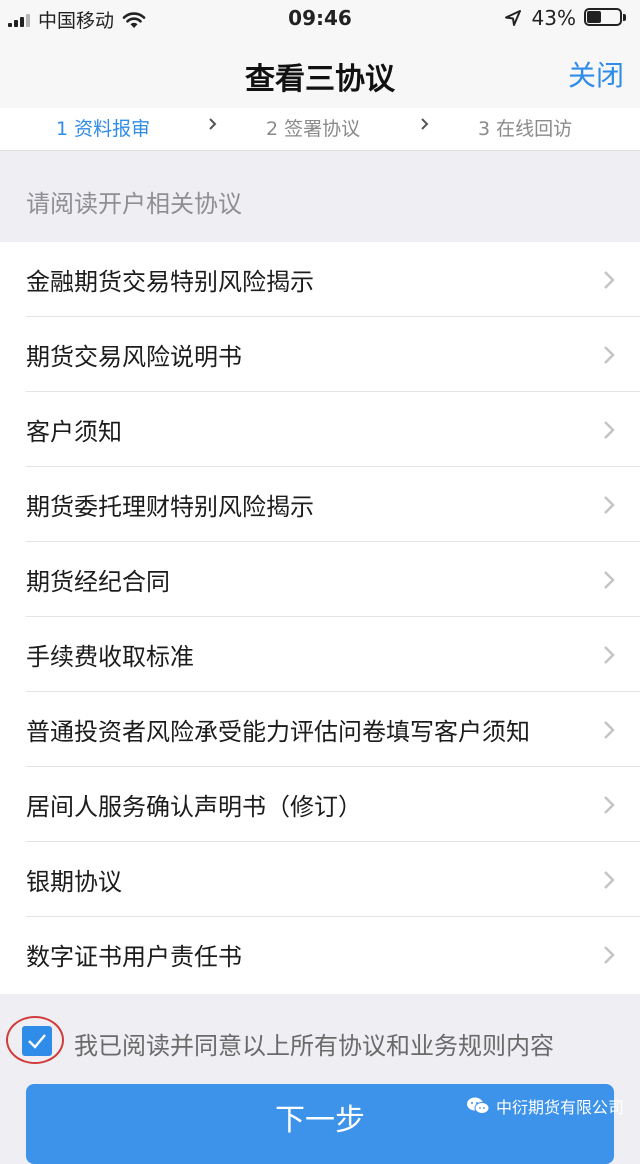 The height and width of the screenshot is (1164, 640). What do you see at coordinates (606, 18) in the screenshot?
I see `battery-icon` at bounding box center [606, 18].